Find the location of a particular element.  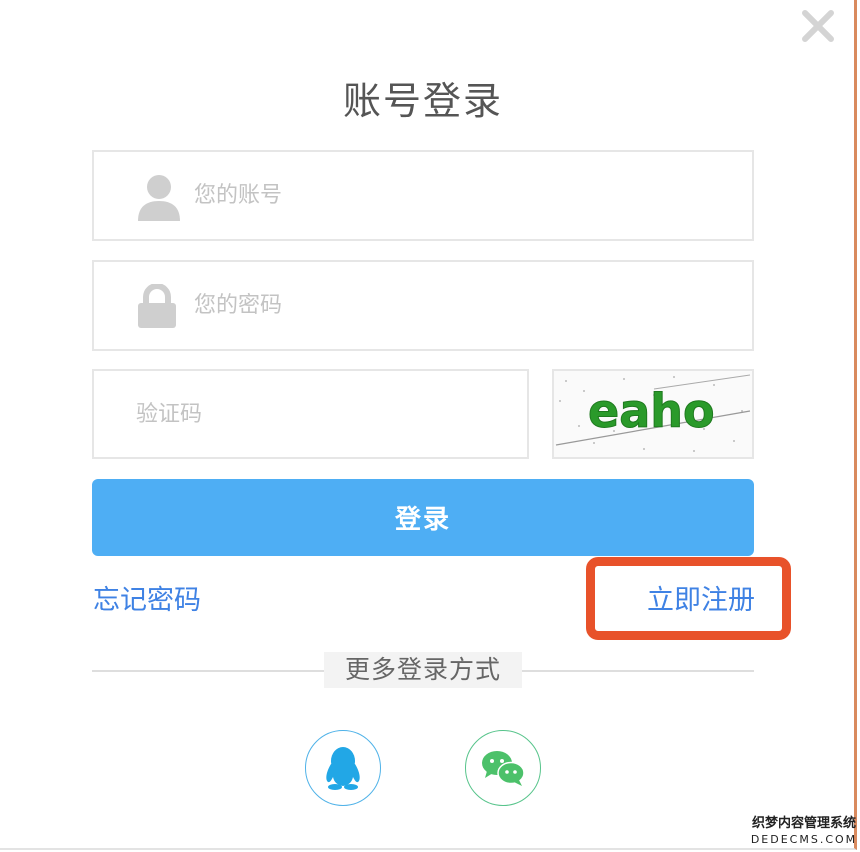

qq-icon is located at coordinates (343, 768).